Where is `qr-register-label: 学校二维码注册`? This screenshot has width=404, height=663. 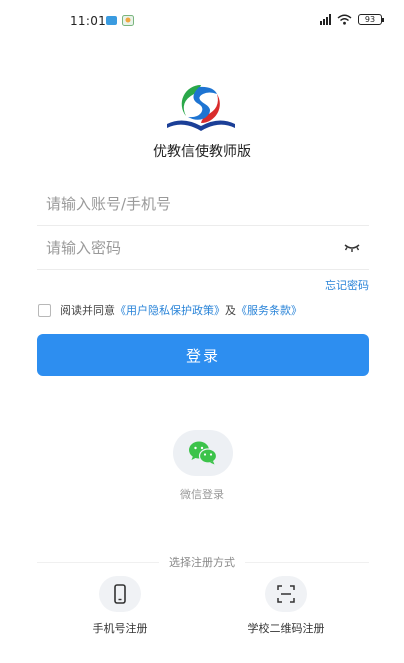 qr-register-label: 学校二维码注册 is located at coordinates (286, 628).